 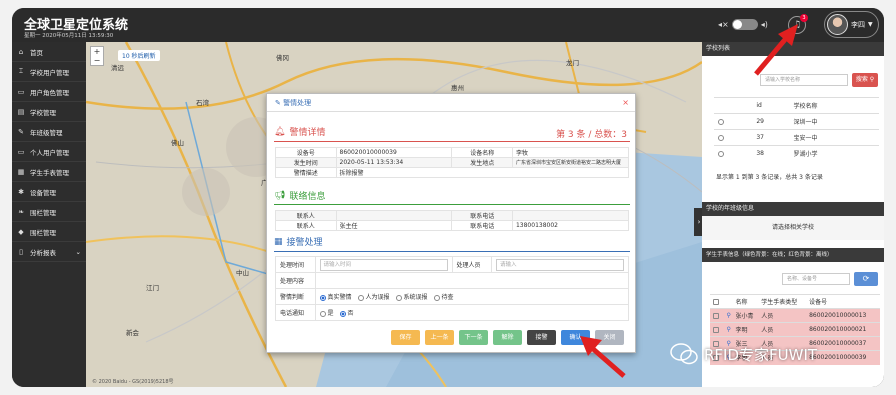 I want to click on map-place-label: 佛冈, so click(x=282, y=58).